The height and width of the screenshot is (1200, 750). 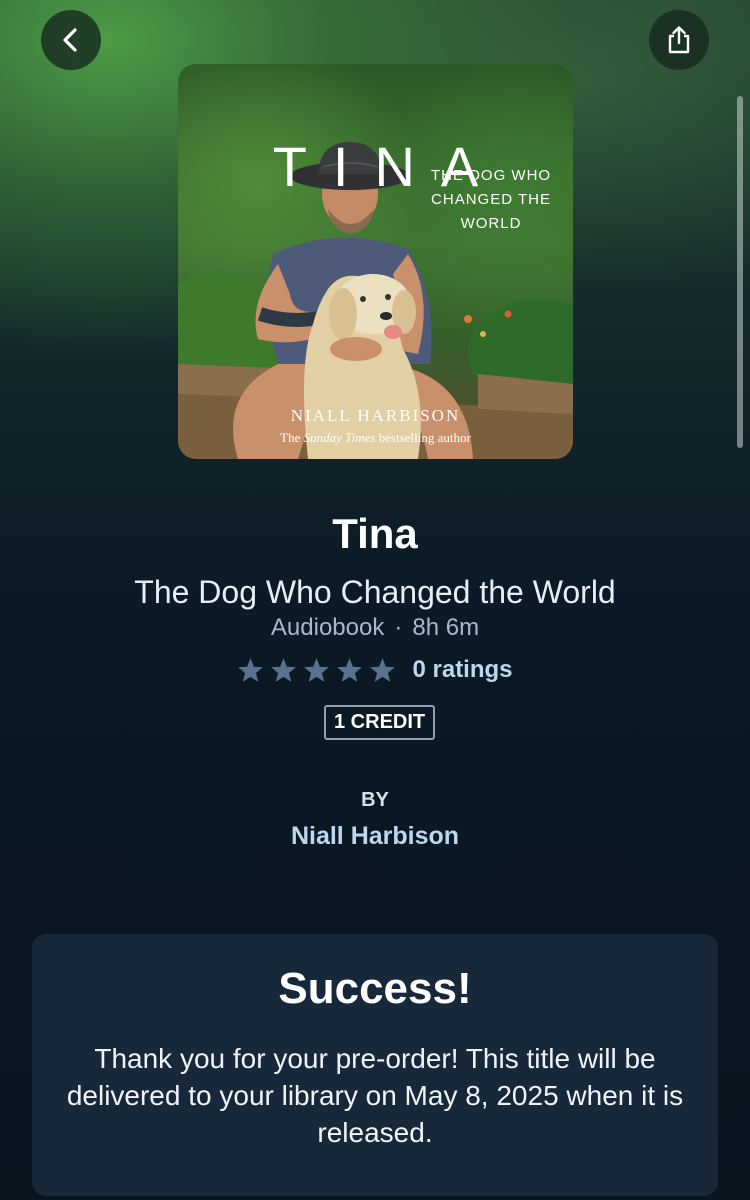 I want to click on length-label: 8h 6m, so click(x=446, y=627).